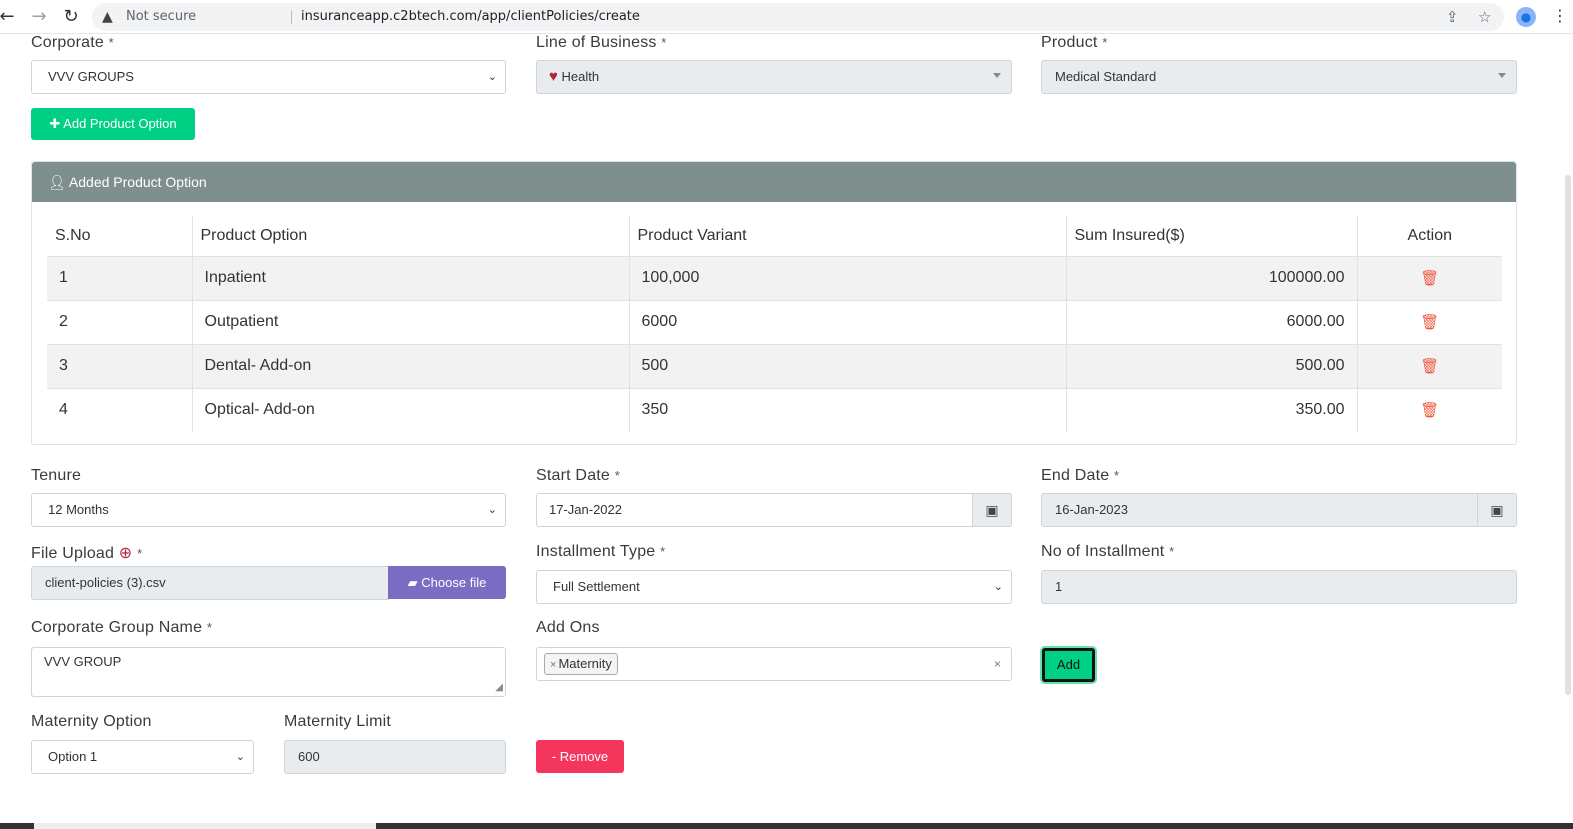  What do you see at coordinates (142, 757) in the screenshot?
I see `maternity-option-select: Option 1 ⌄` at bounding box center [142, 757].